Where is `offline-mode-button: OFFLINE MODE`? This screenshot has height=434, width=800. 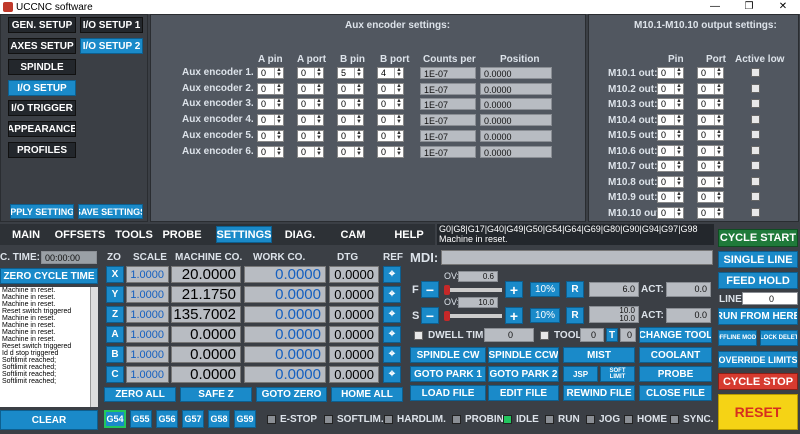 offline-mode-button: OFFLINE MODE is located at coordinates (737, 338).